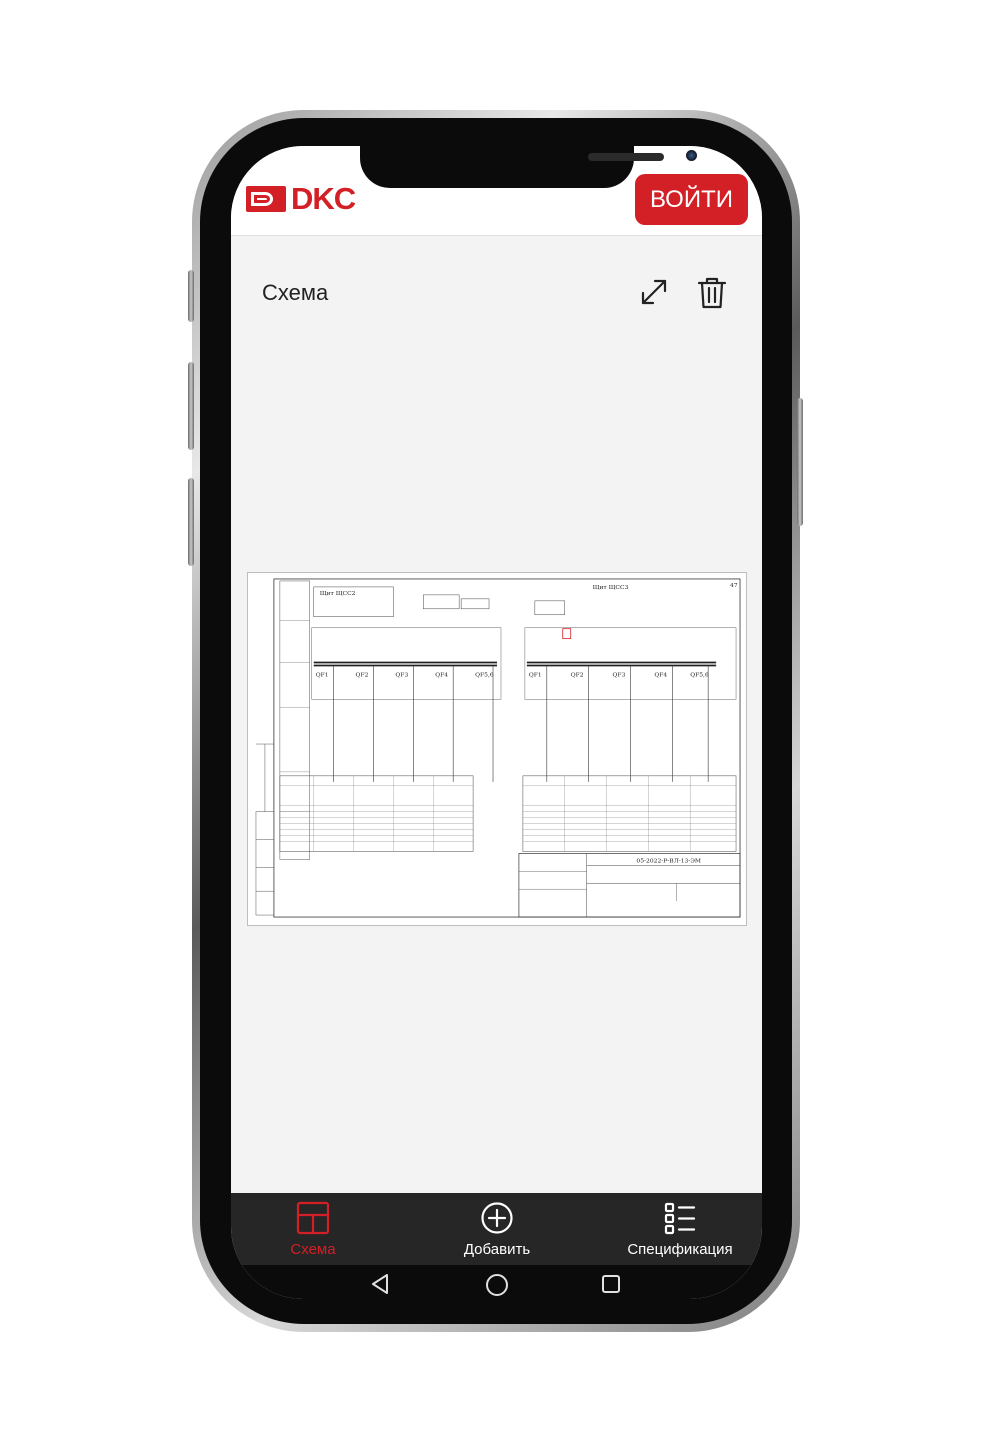 This screenshot has width=990, height=1440. I want to click on tab-label: Добавить, so click(497, 1249).